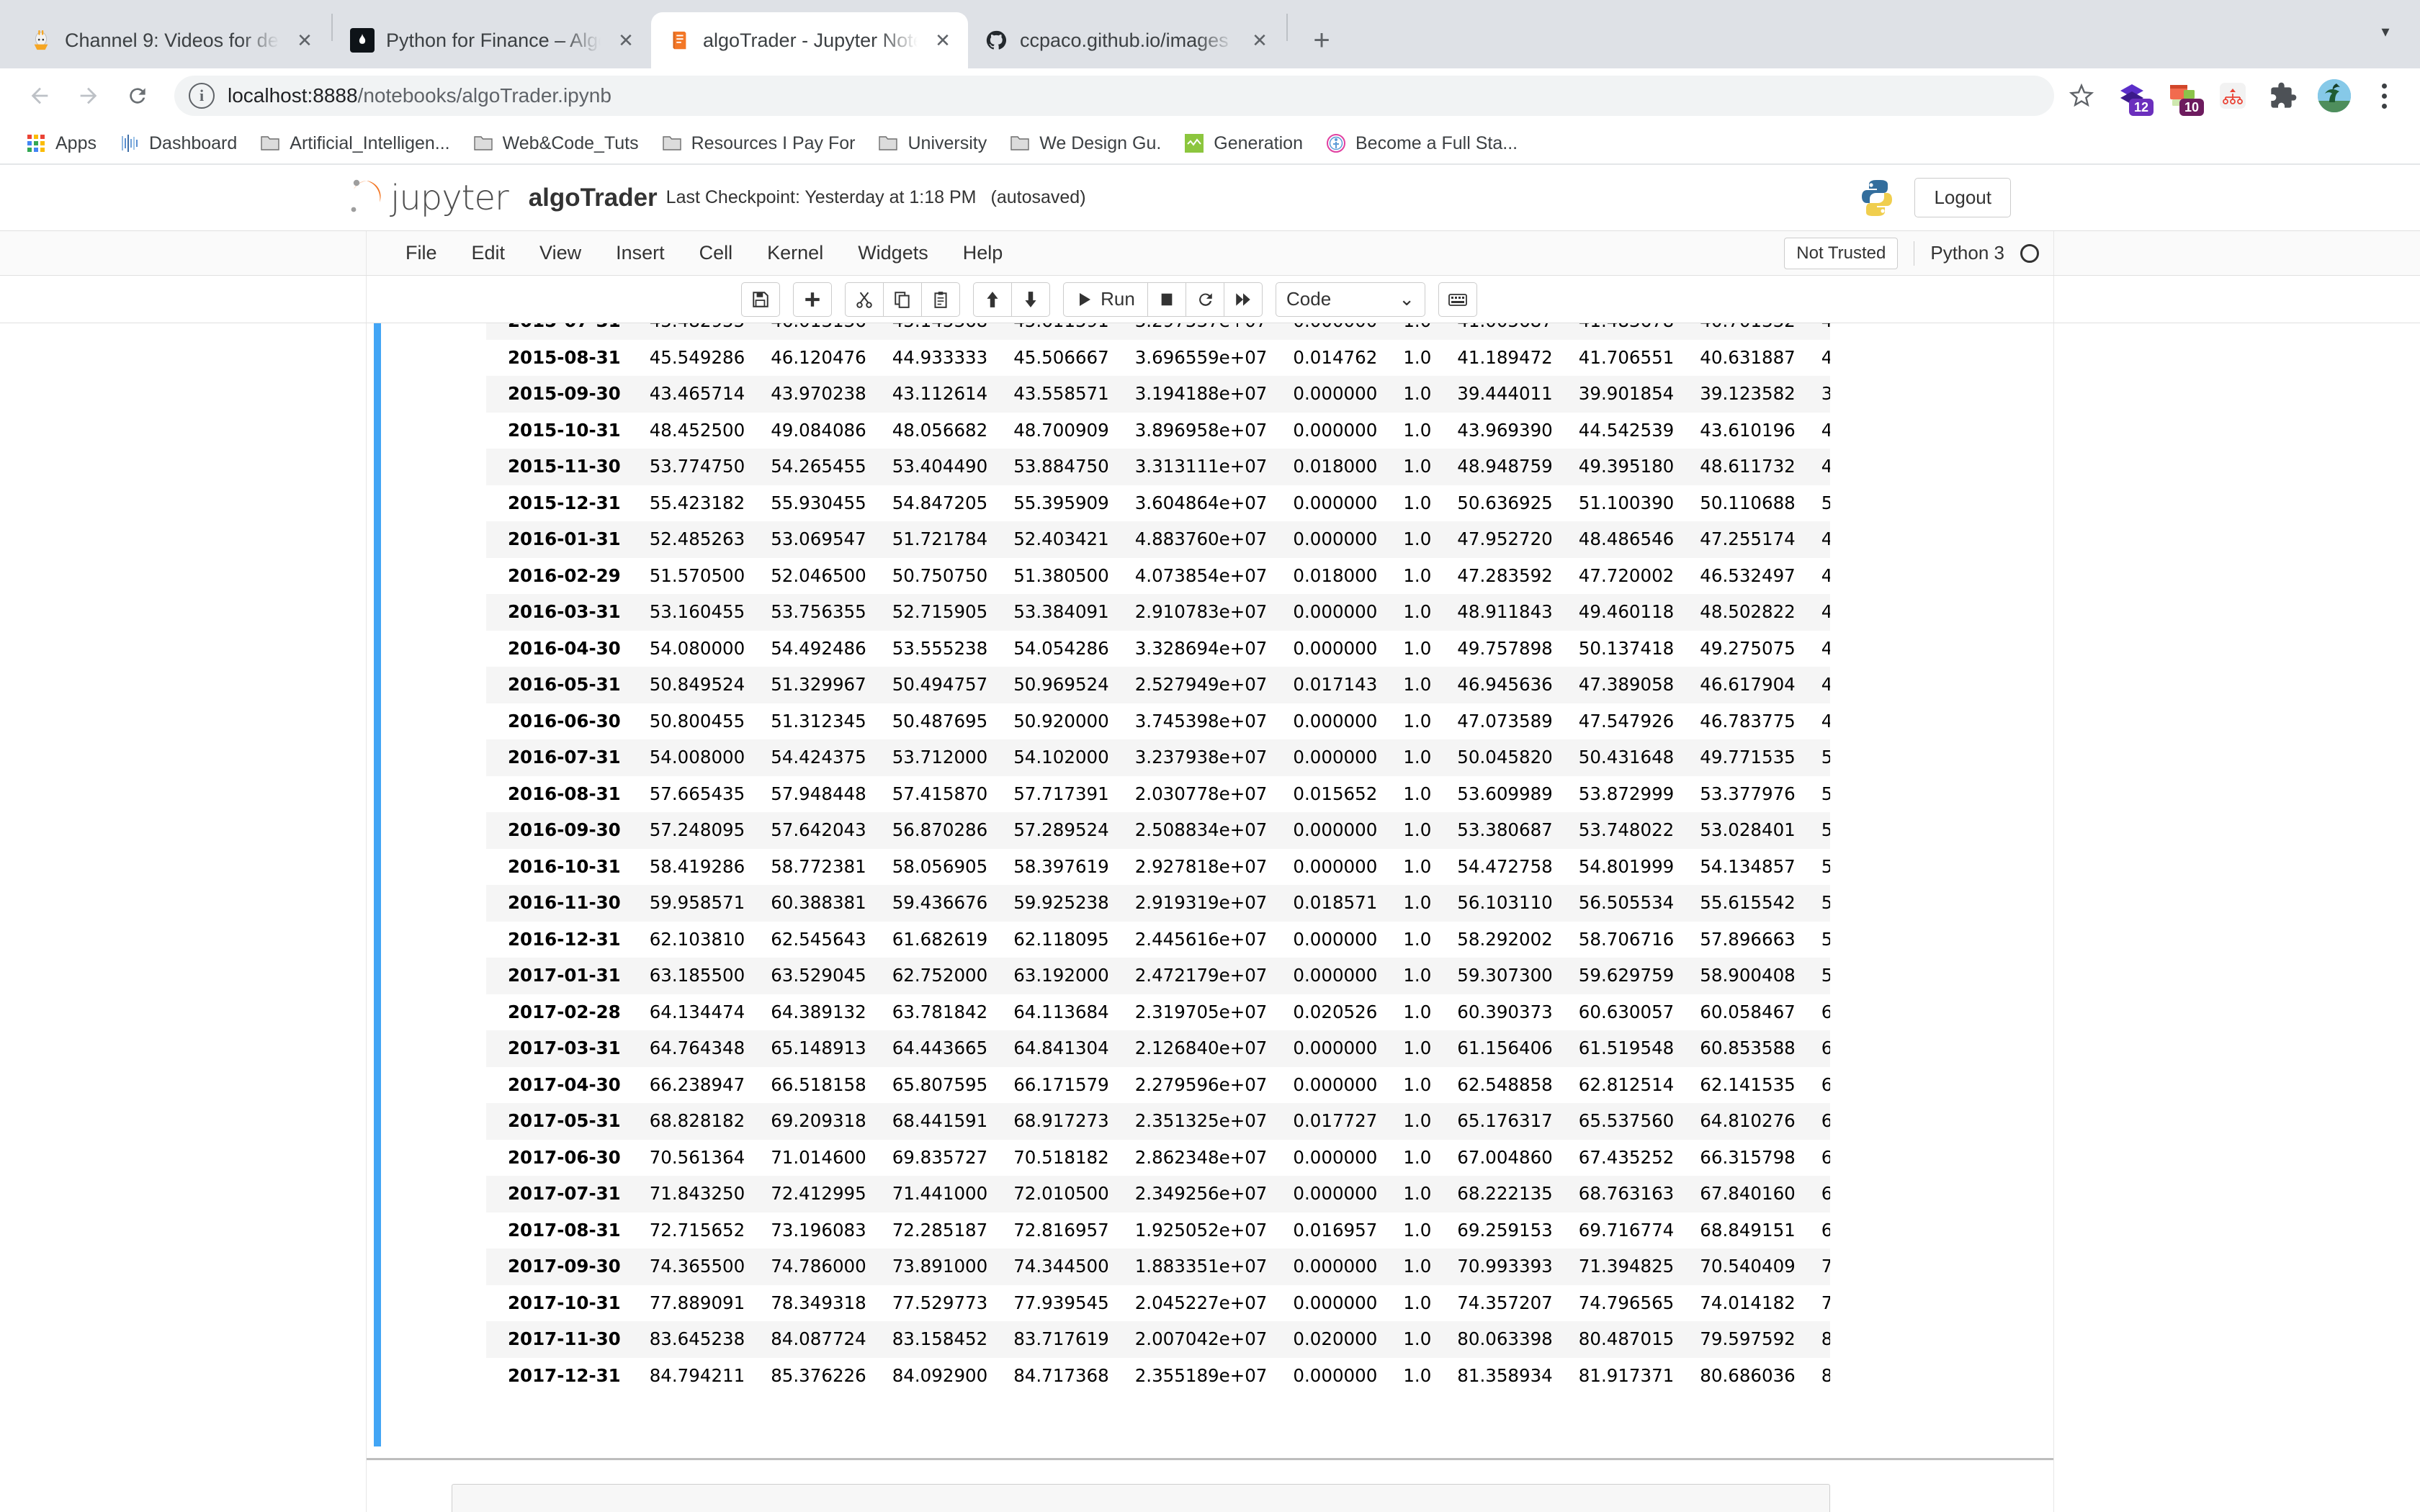  What do you see at coordinates (1457, 299) in the screenshot?
I see `keyboard-icon` at bounding box center [1457, 299].